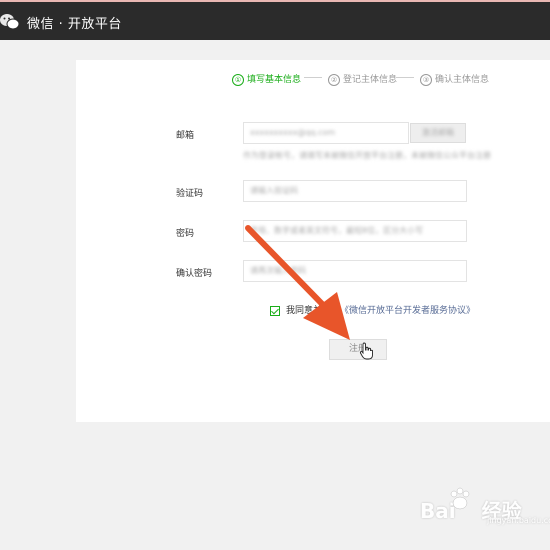 The image size is (550, 550). What do you see at coordinates (426, 79) in the screenshot?
I see `step-number: ③` at bounding box center [426, 79].